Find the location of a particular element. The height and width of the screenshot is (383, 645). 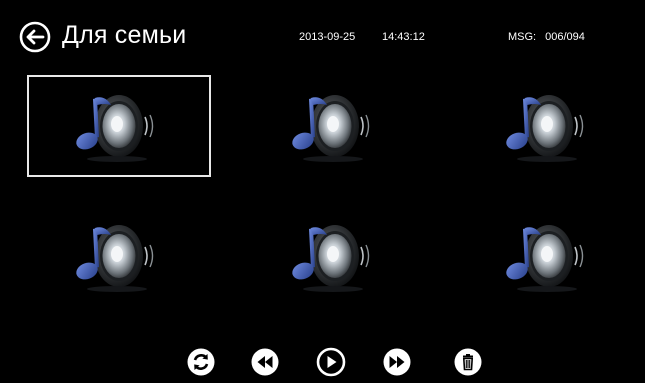

refresh-button is located at coordinates (201, 362).